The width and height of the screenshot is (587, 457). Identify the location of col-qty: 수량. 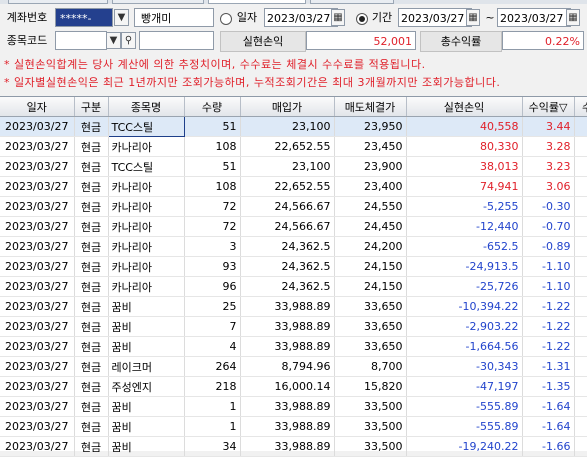
(212, 107).